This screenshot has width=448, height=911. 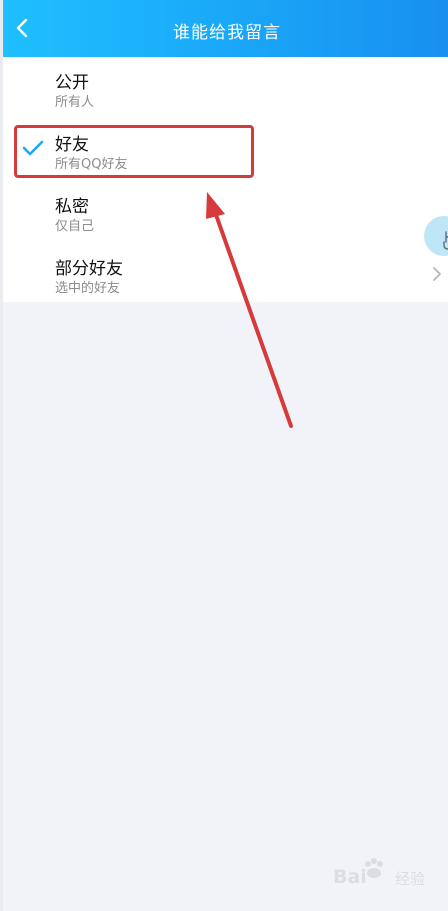 I want to click on option-public: 公开 所有人, so click(x=225, y=88).